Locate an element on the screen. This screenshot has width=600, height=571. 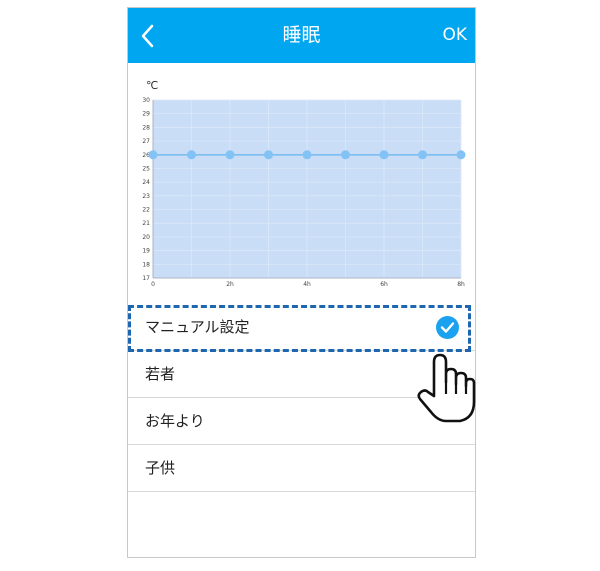
list-item-manual: マニュアル設定 is located at coordinates (301, 327).